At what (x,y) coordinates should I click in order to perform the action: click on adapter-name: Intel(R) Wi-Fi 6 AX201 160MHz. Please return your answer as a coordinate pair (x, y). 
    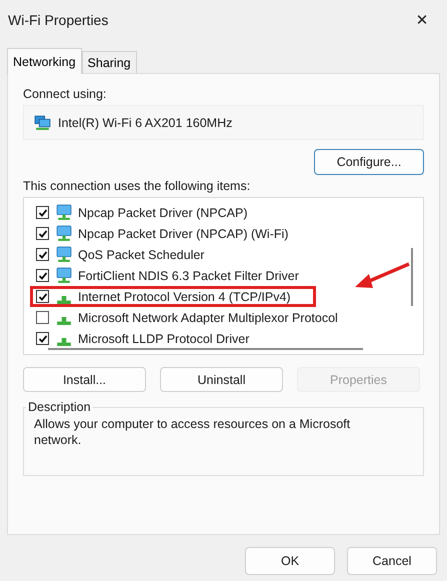
    Looking at the image, I should click on (145, 123).